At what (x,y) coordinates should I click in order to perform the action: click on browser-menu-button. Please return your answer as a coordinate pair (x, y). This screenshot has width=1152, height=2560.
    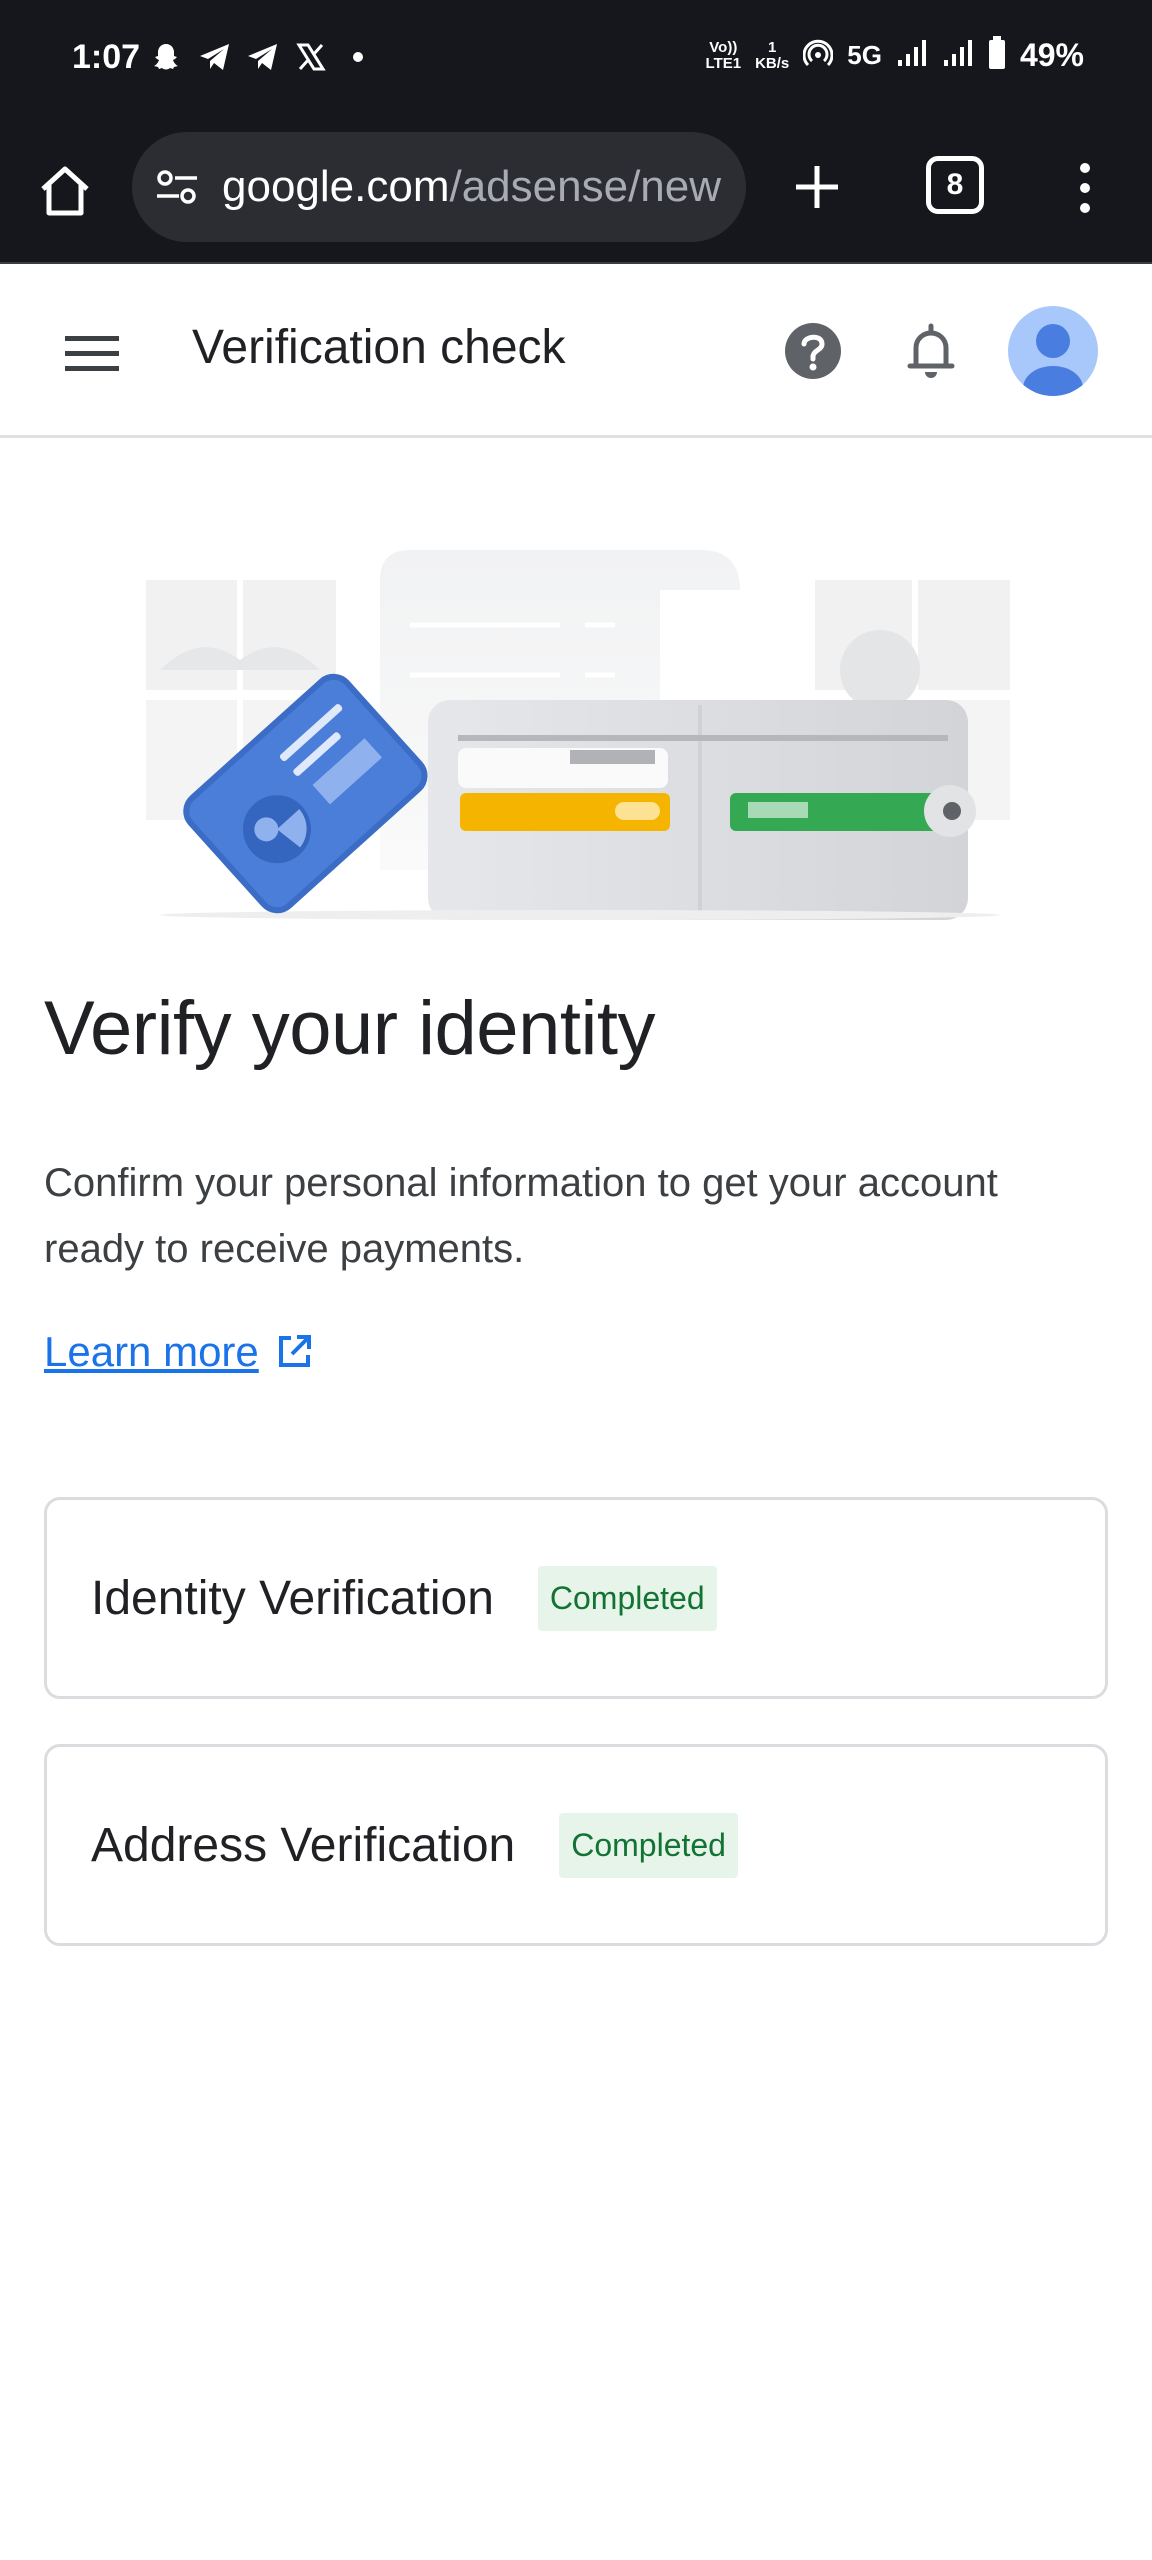
    Looking at the image, I should click on (1085, 188).